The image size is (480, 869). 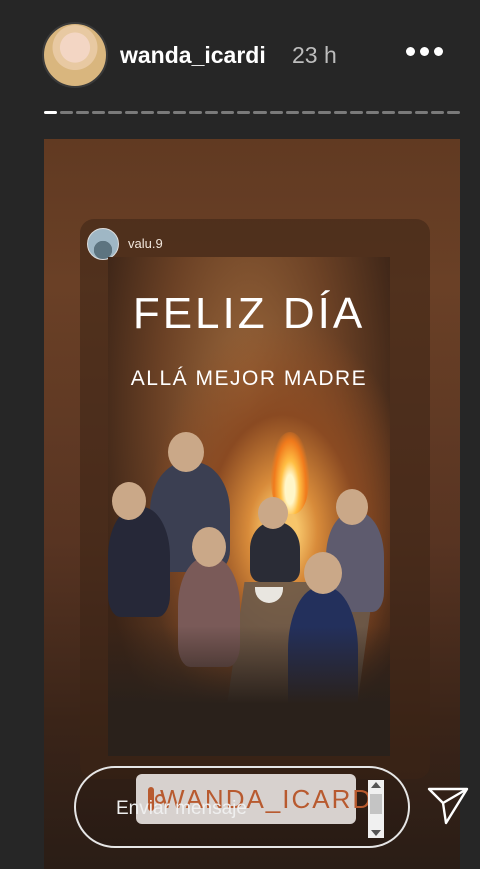 What do you see at coordinates (376, 833) in the screenshot?
I see `scroll-down-icon` at bounding box center [376, 833].